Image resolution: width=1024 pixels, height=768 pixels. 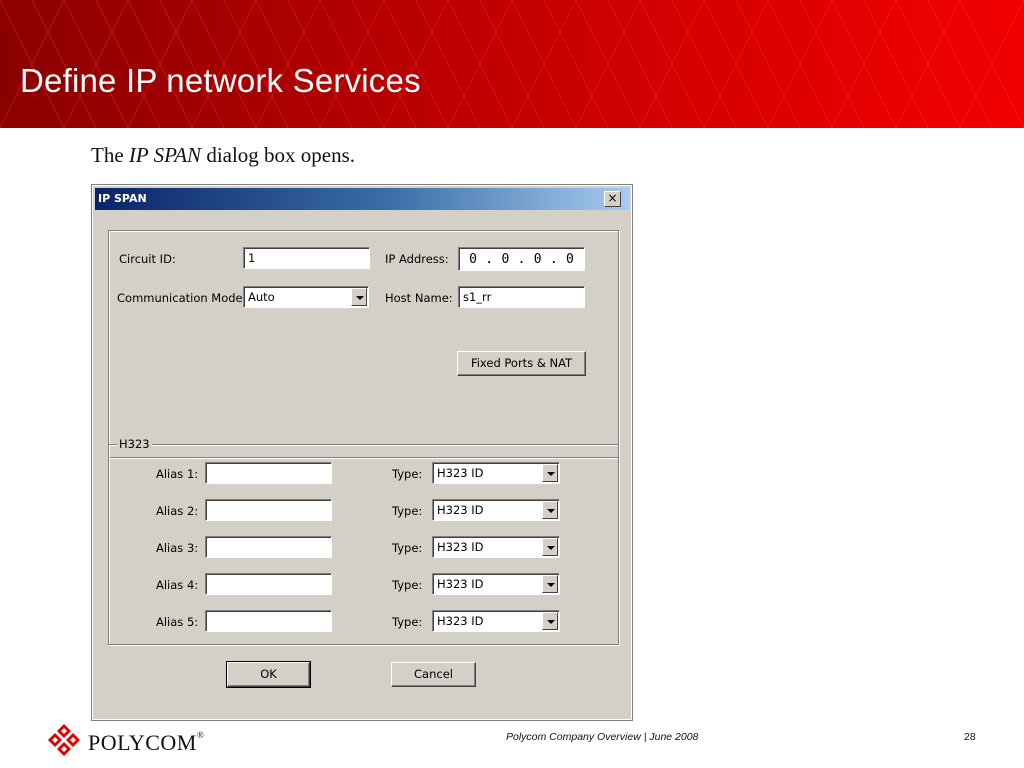 What do you see at coordinates (407, 511) in the screenshot?
I see `alias-2-type-label: Type:` at bounding box center [407, 511].